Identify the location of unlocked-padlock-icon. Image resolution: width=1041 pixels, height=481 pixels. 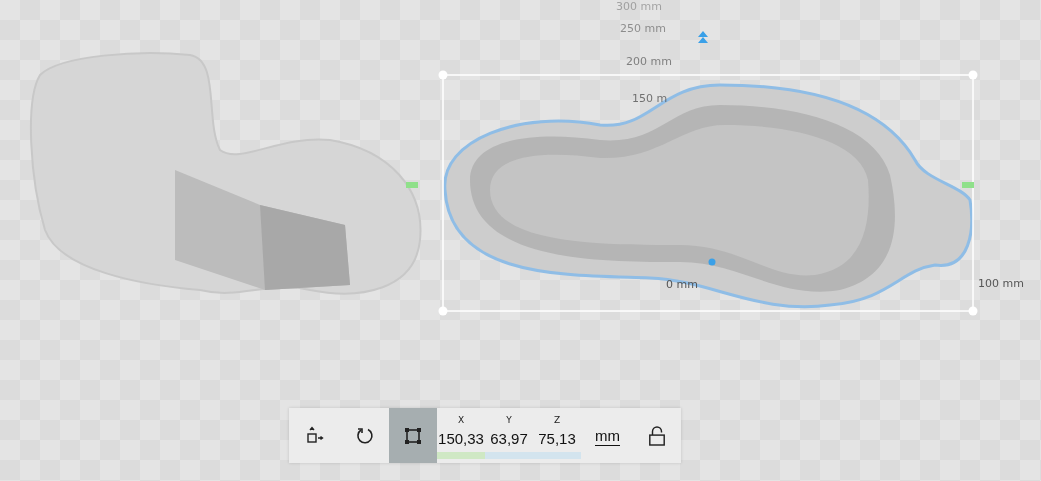
(657, 435).